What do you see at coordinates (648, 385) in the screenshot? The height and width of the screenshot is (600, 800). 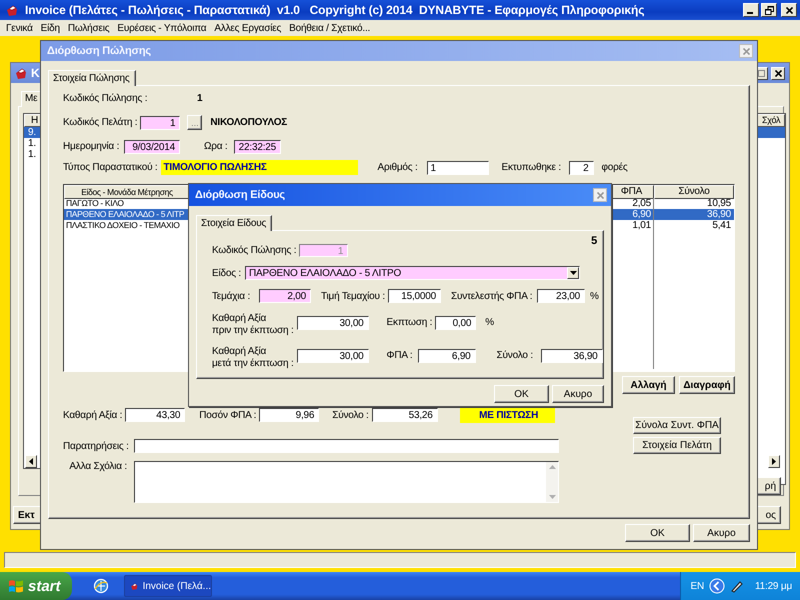 I see `button: Αλλαγή` at bounding box center [648, 385].